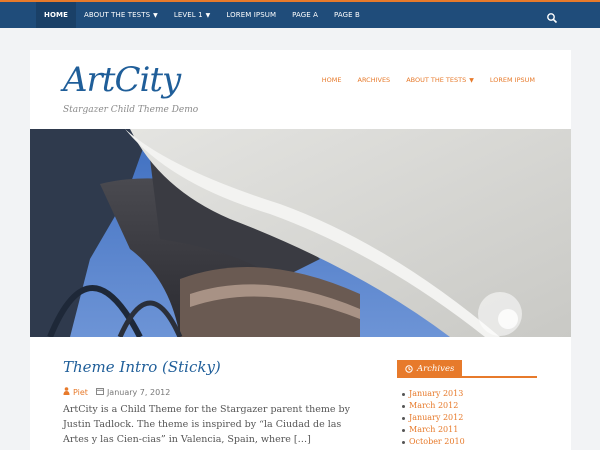  I want to click on topnav-item-label: LEVEL 1, so click(188, 15).